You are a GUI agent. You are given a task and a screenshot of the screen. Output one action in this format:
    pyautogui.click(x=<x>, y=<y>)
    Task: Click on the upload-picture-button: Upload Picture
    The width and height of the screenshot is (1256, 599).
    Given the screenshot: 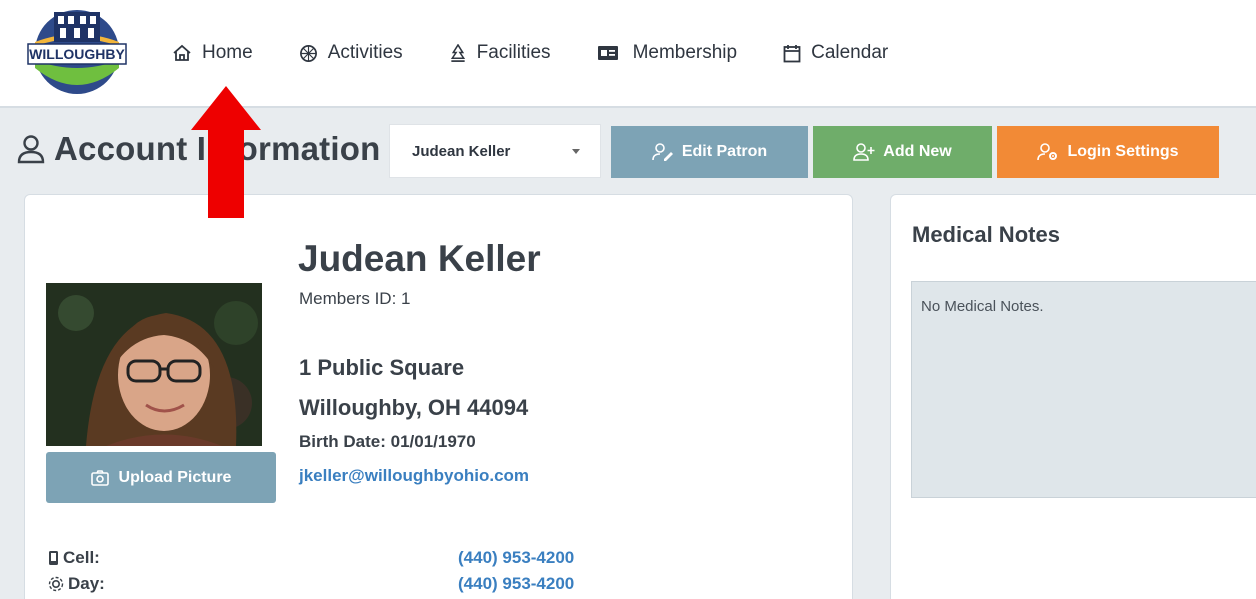 What is the action you would take?
    pyautogui.click(x=161, y=477)
    